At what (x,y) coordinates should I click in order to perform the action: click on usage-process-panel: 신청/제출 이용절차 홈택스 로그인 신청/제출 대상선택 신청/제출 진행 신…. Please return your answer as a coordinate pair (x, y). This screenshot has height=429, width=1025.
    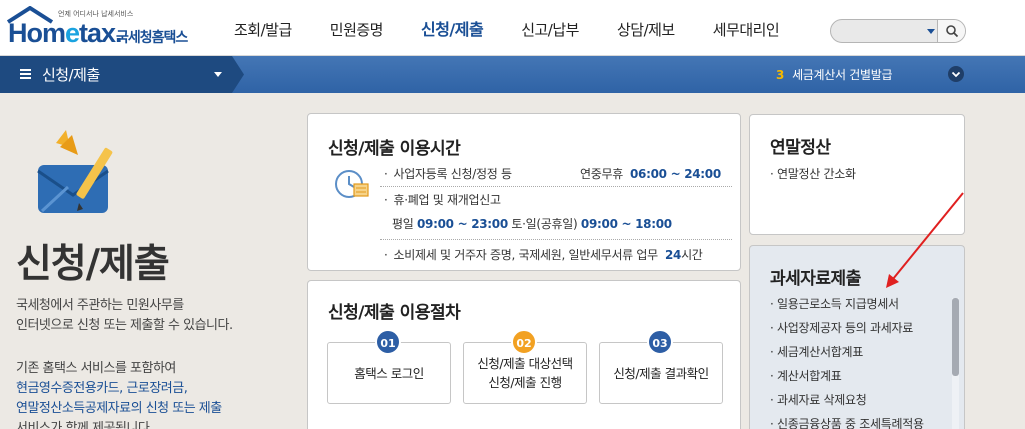
    Looking at the image, I should click on (524, 354).